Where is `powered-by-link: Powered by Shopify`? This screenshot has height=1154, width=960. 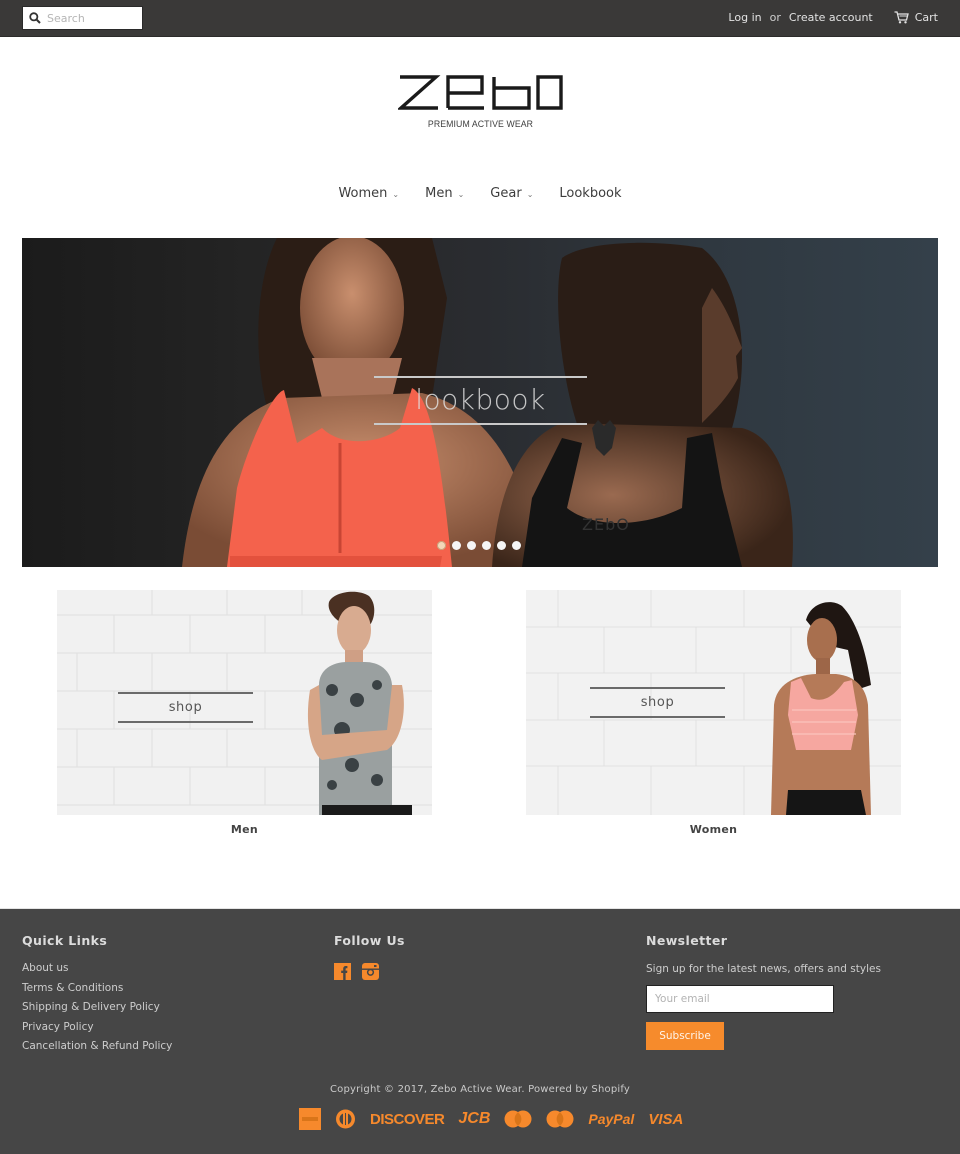 powered-by-link: Powered by Shopify is located at coordinates (579, 1089).